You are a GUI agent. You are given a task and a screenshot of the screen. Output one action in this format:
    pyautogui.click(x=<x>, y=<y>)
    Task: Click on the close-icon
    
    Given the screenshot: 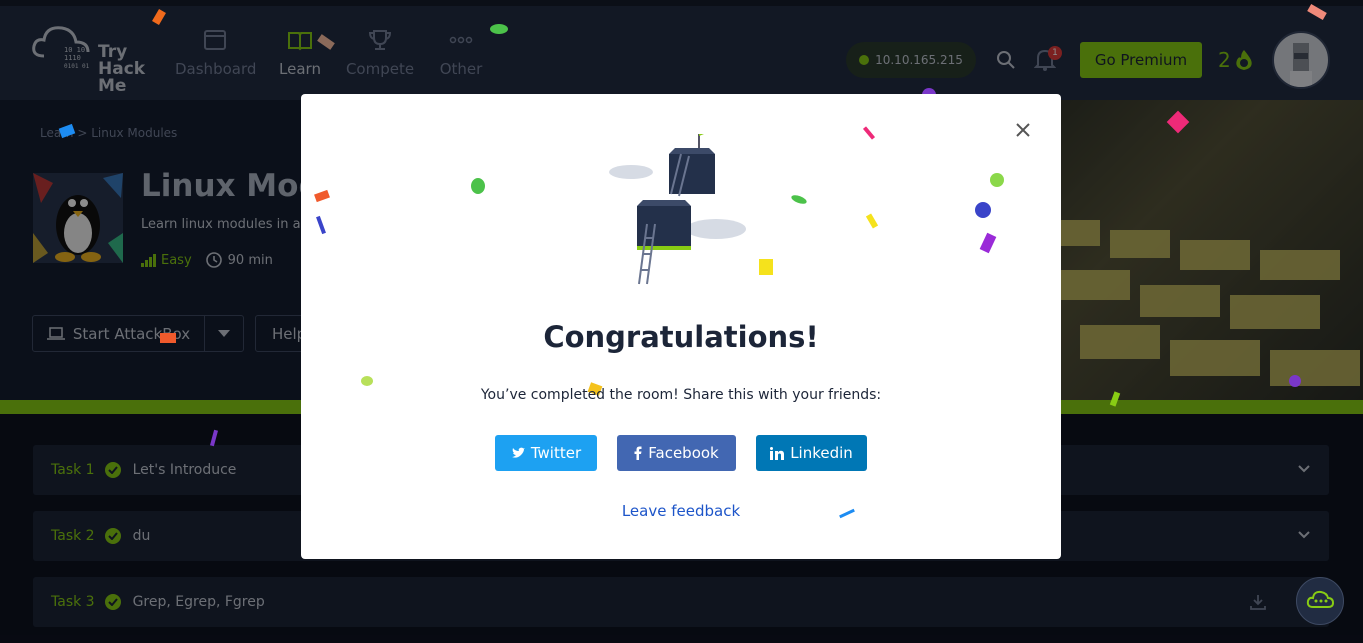 What is the action you would take?
    pyautogui.click(x=1023, y=130)
    